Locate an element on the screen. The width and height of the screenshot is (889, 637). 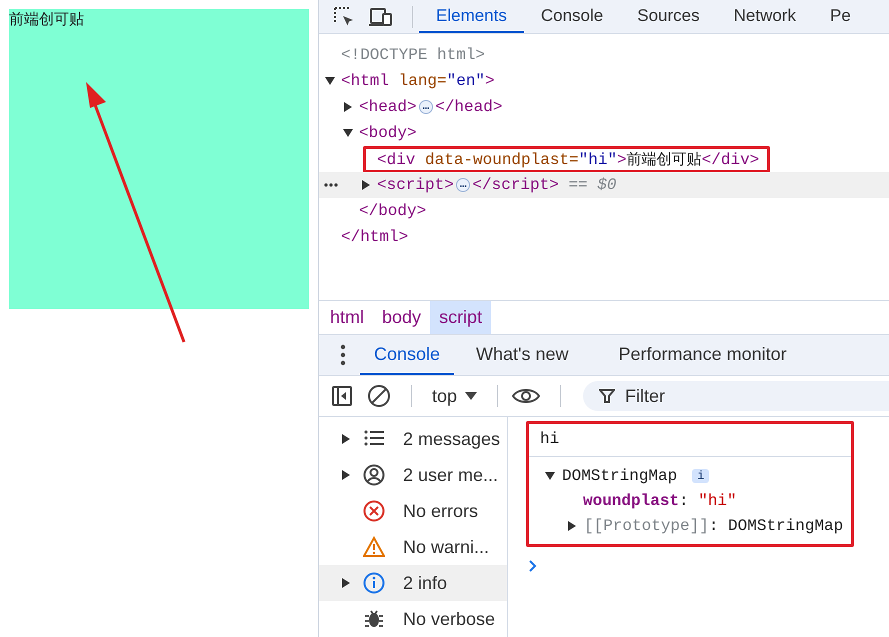
code-text: </head> is located at coordinates (468, 107).